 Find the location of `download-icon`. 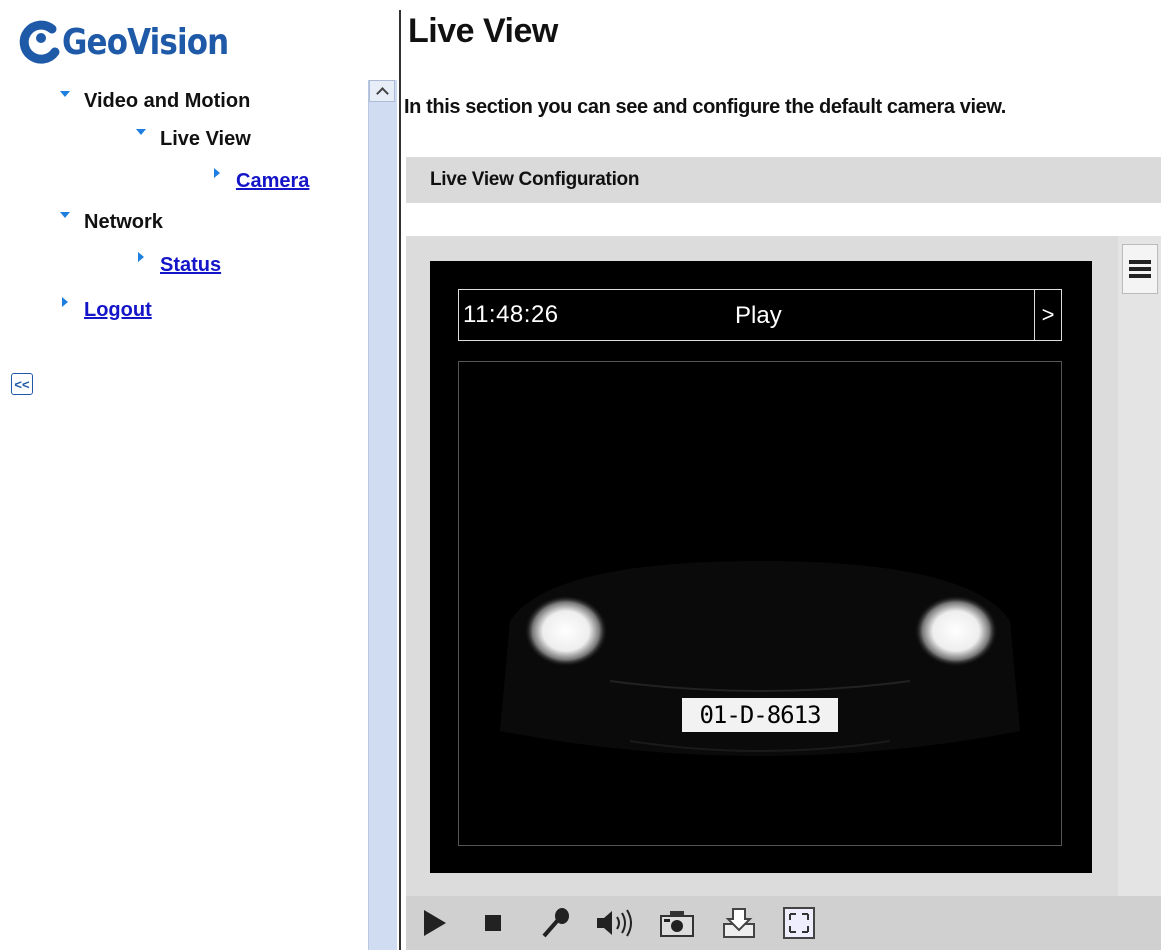

download-icon is located at coordinates (739, 923).